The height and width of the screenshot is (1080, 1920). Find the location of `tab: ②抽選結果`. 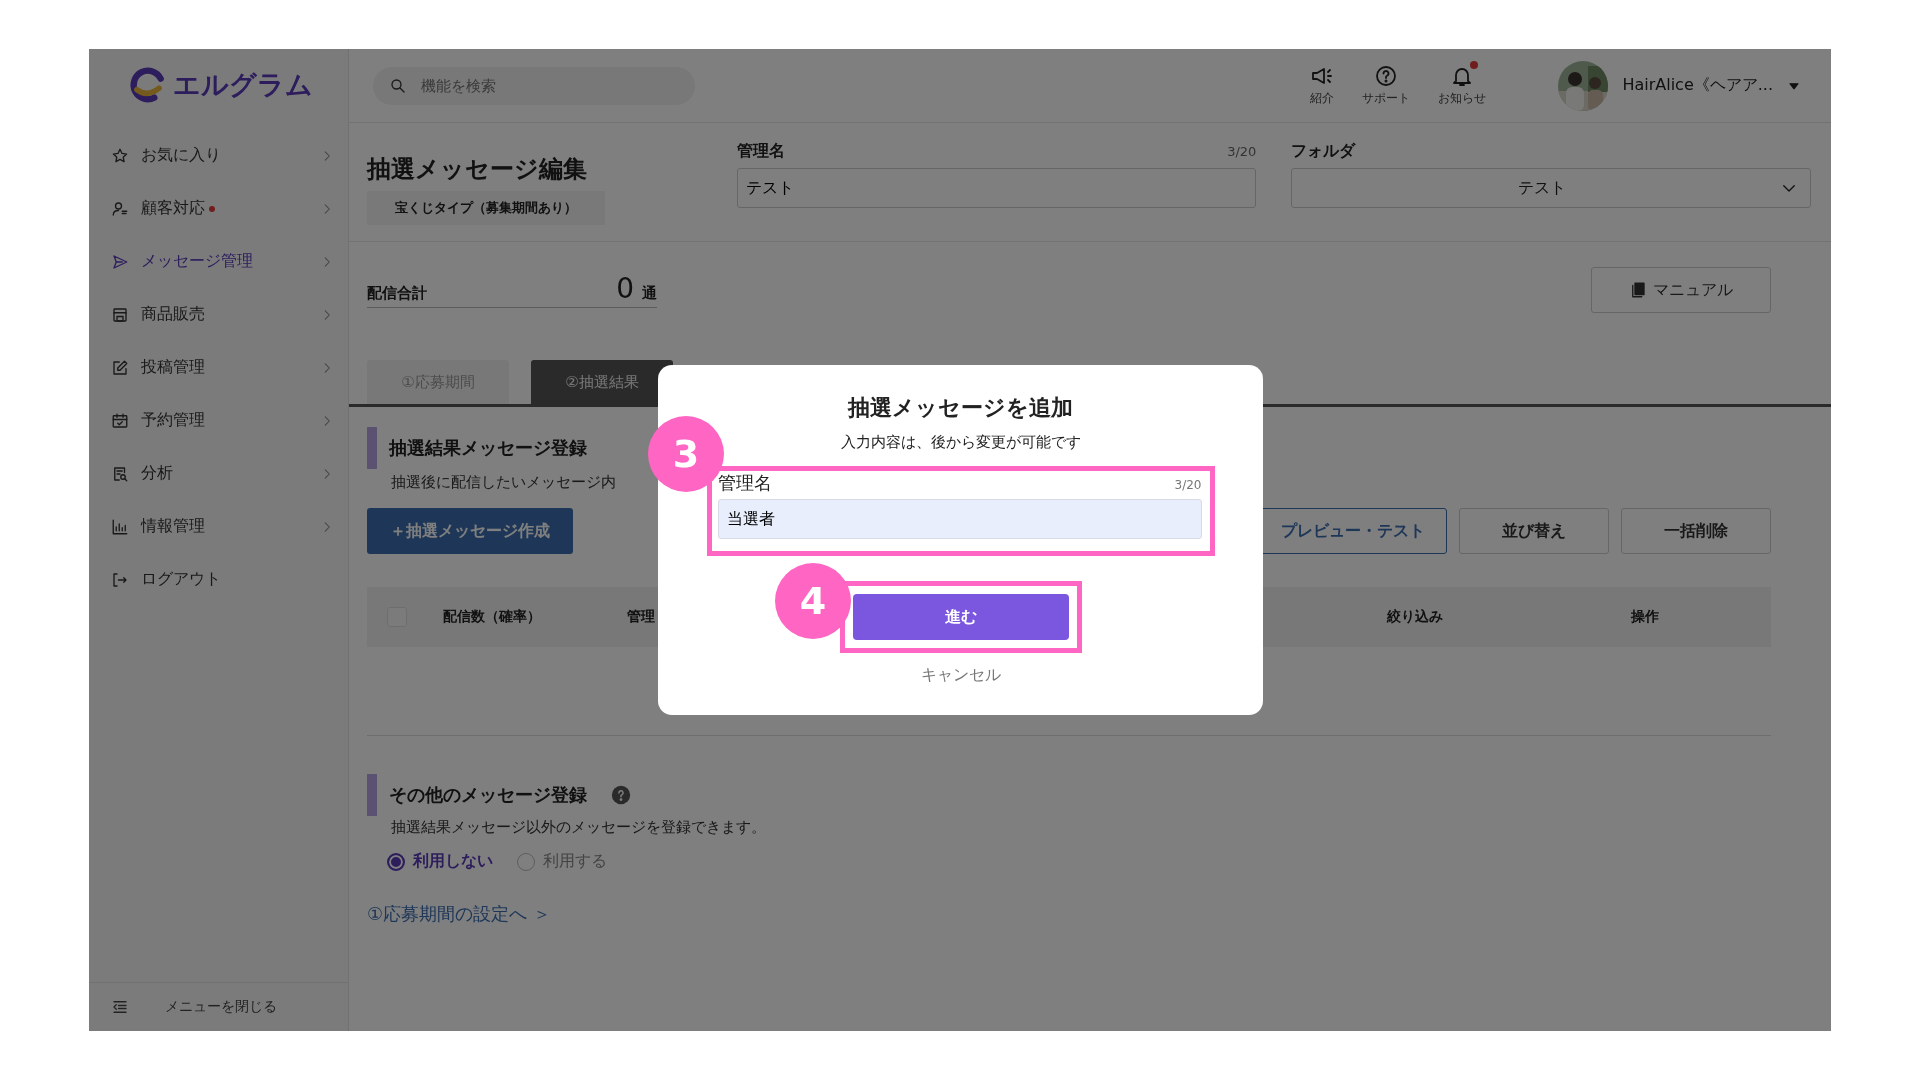

tab: ②抽選結果 is located at coordinates (602, 382).